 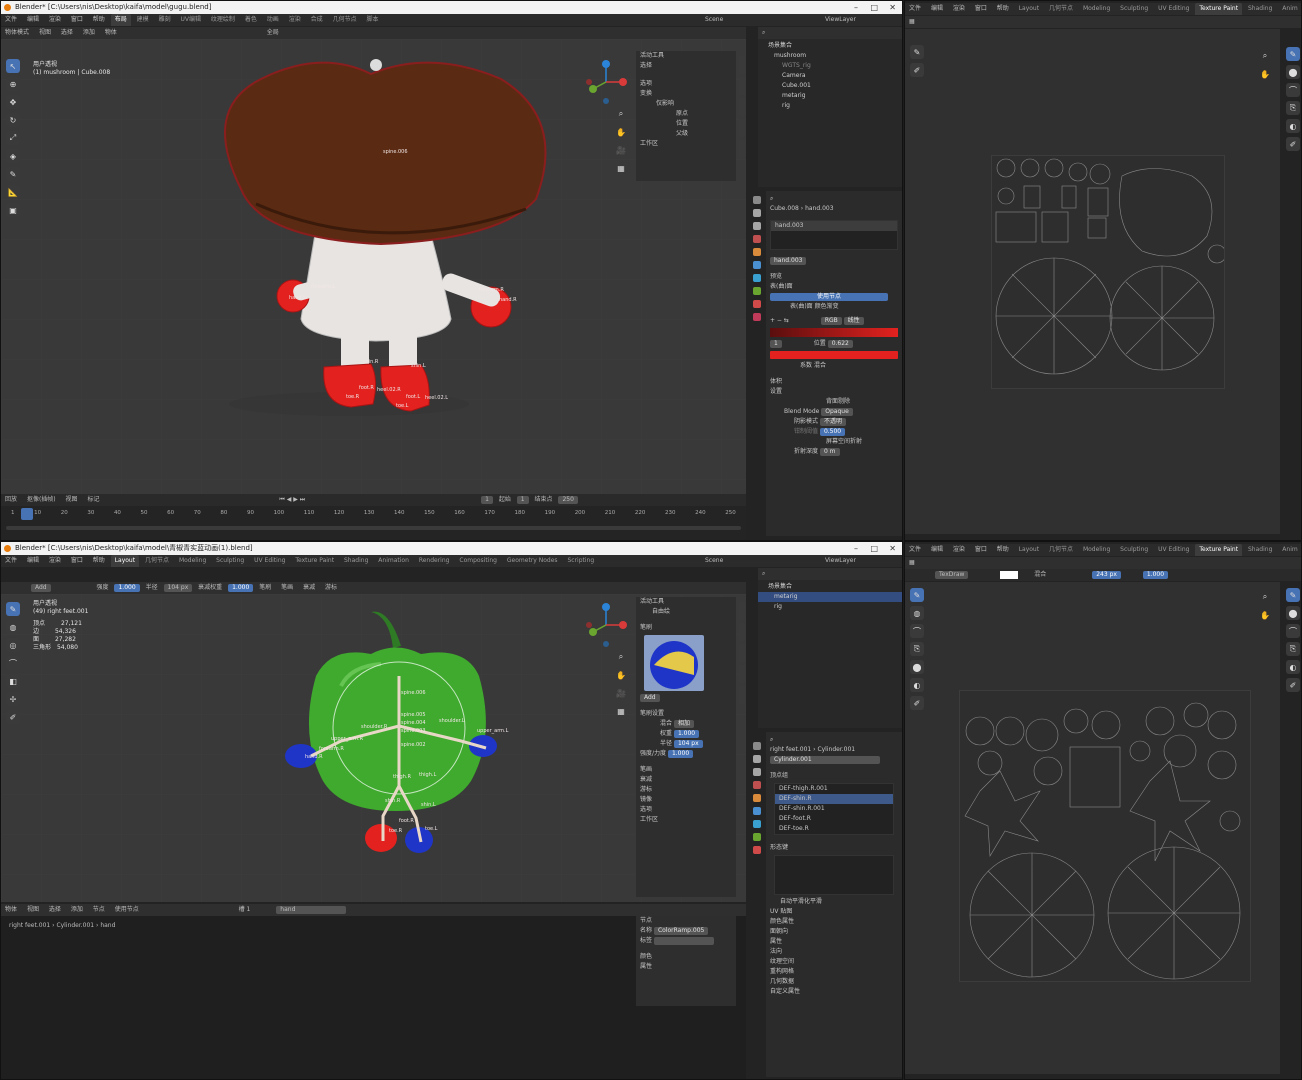 What do you see at coordinates (829, 451) in the screenshot?
I see `refraction-depth-field: 0 m` at bounding box center [829, 451].